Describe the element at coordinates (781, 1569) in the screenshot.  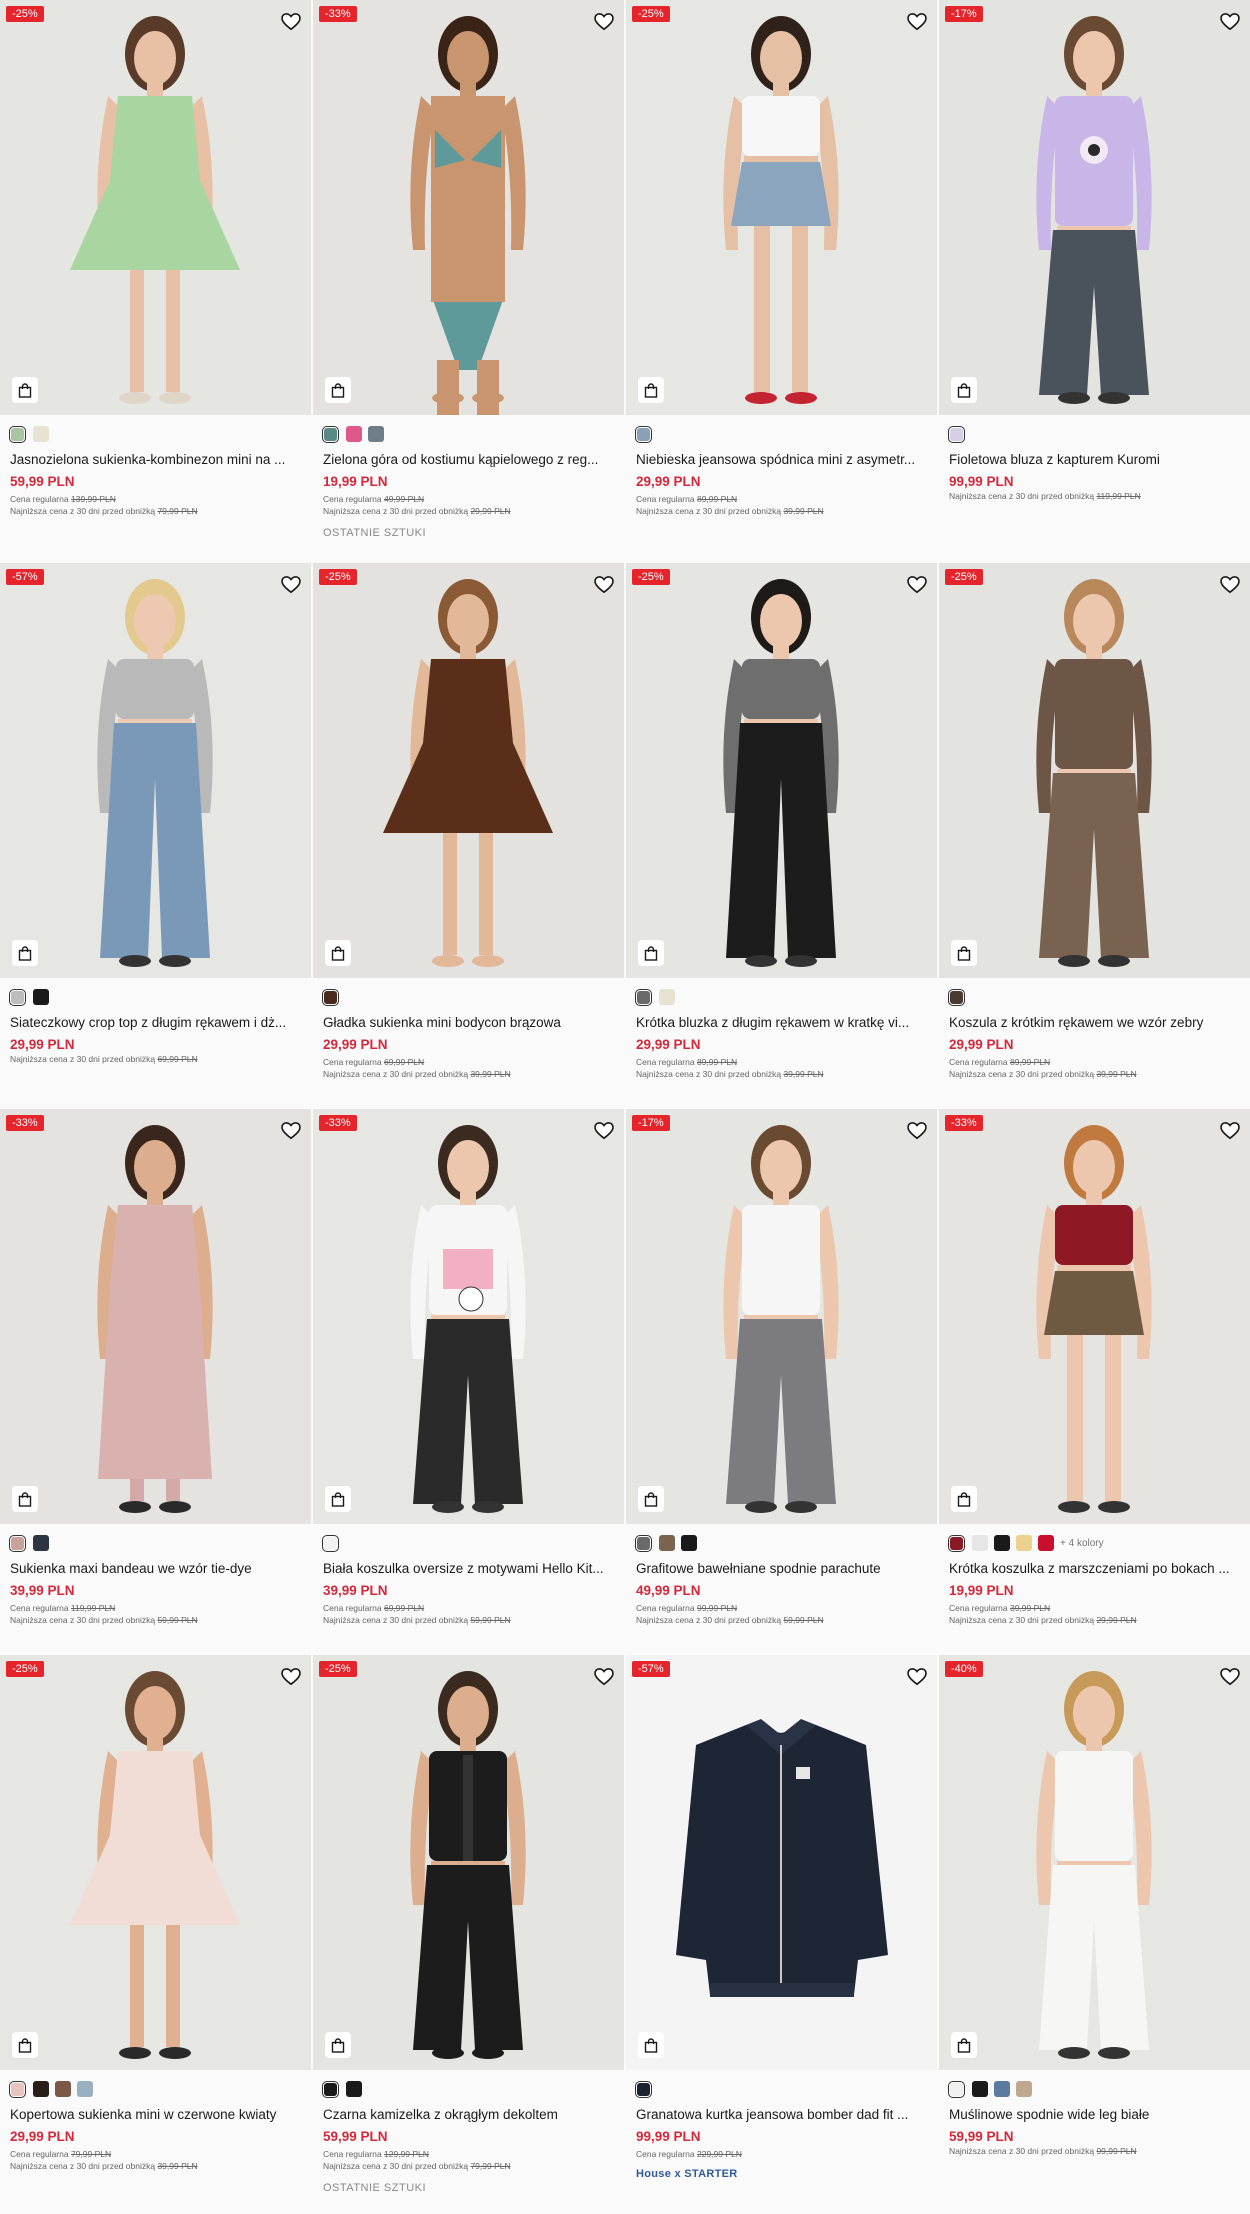
I see `product-title: Grafitowe bawełniane spodnie parachute` at that location.